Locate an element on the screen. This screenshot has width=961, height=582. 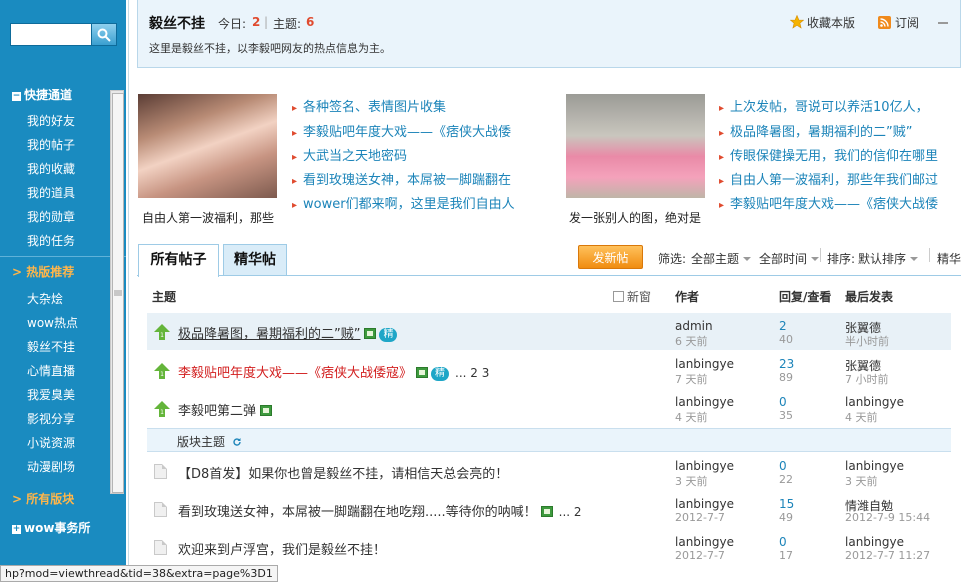
featured-caption-left: 自由人第一波福利，那些 is located at coordinates (208, 217).